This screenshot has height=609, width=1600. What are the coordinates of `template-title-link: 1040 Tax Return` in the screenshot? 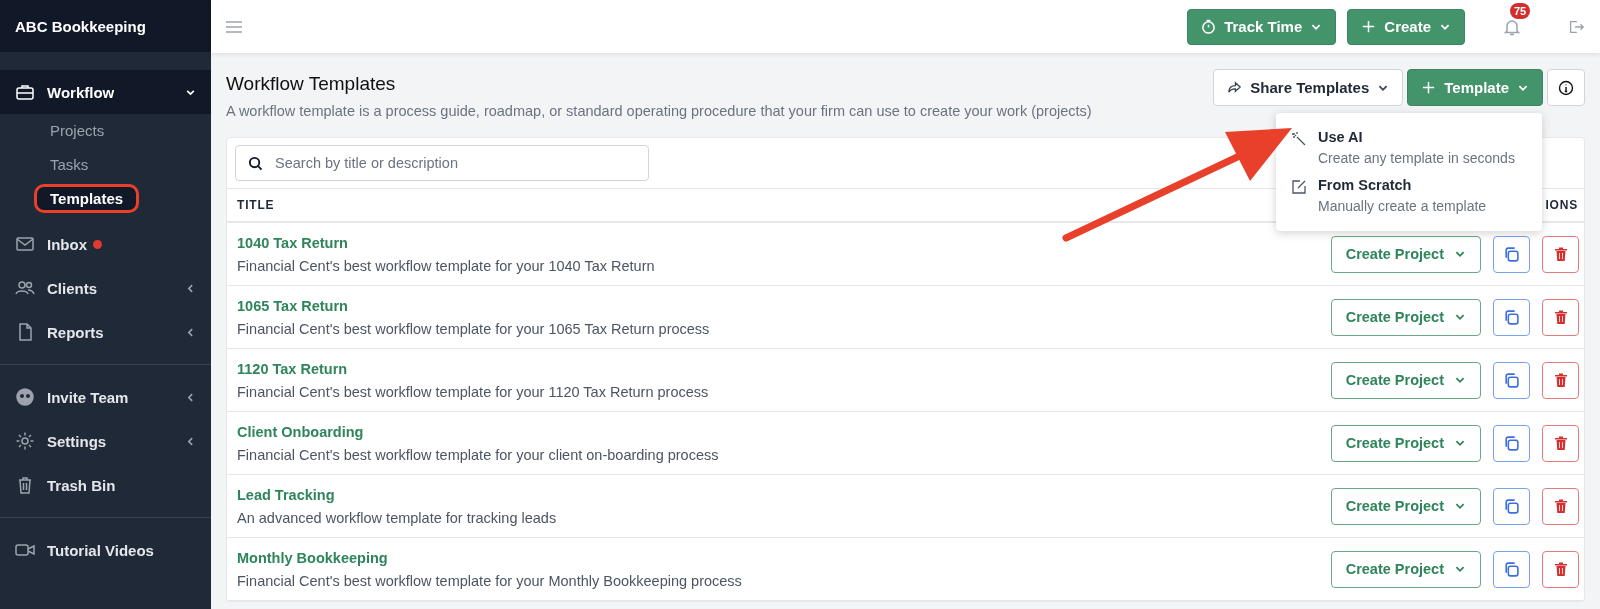 It's located at (292, 242).